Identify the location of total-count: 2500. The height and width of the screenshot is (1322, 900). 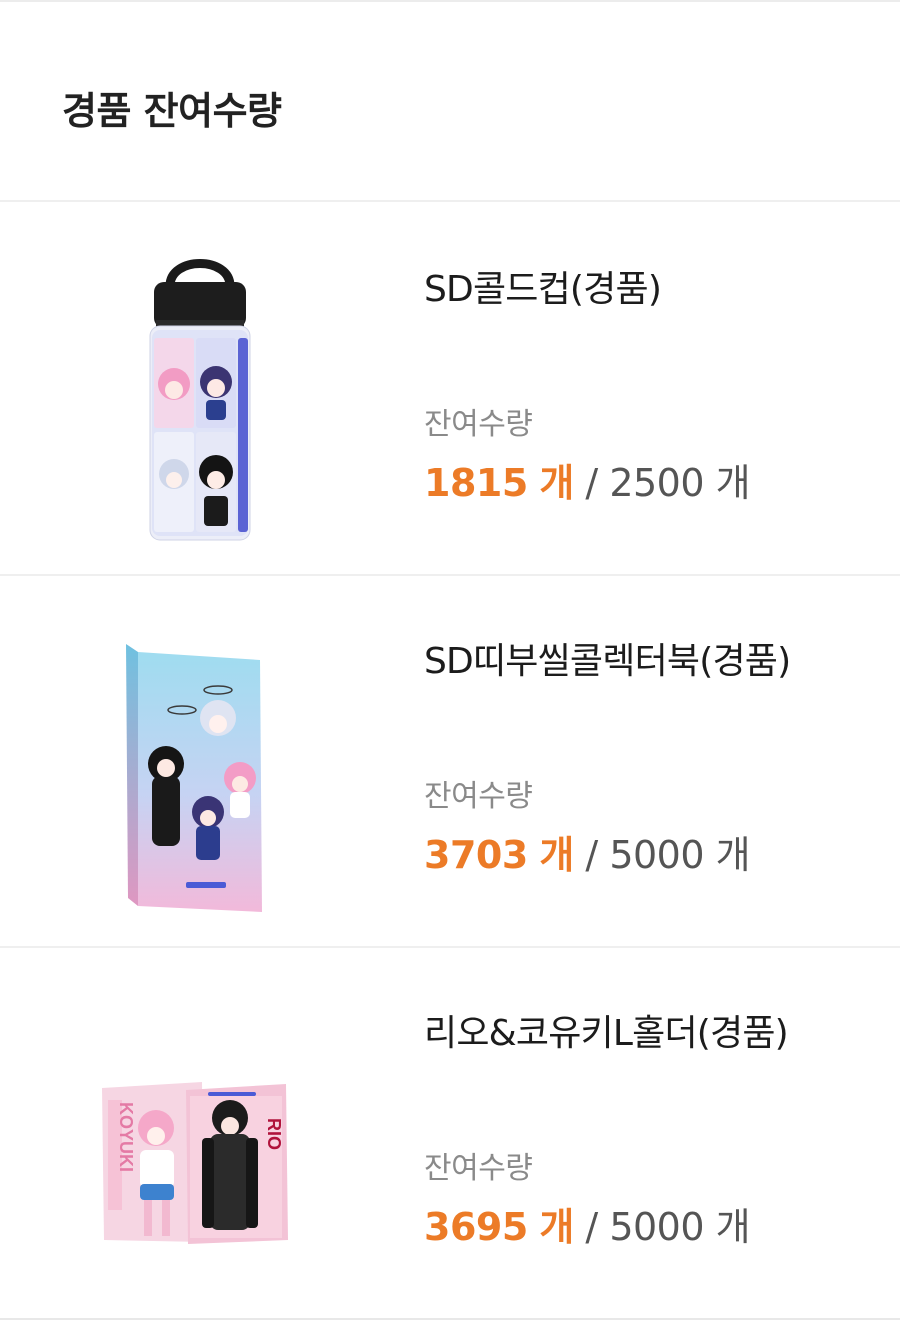
(657, 483).